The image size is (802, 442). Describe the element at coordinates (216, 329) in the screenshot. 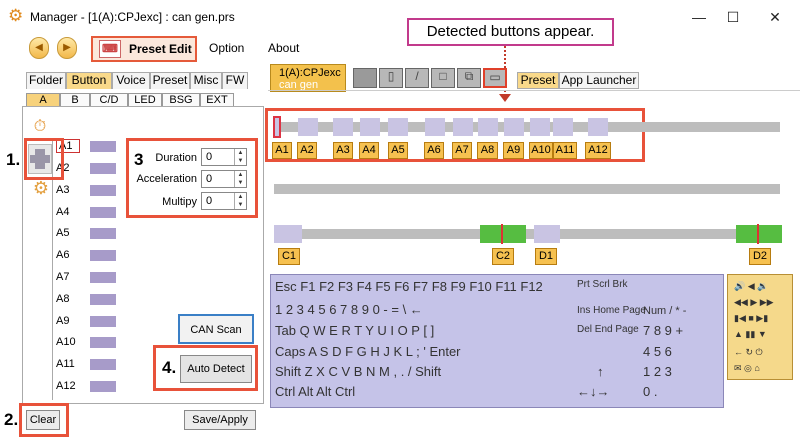

I see `can-scan-button: CAN Scan` at that location.